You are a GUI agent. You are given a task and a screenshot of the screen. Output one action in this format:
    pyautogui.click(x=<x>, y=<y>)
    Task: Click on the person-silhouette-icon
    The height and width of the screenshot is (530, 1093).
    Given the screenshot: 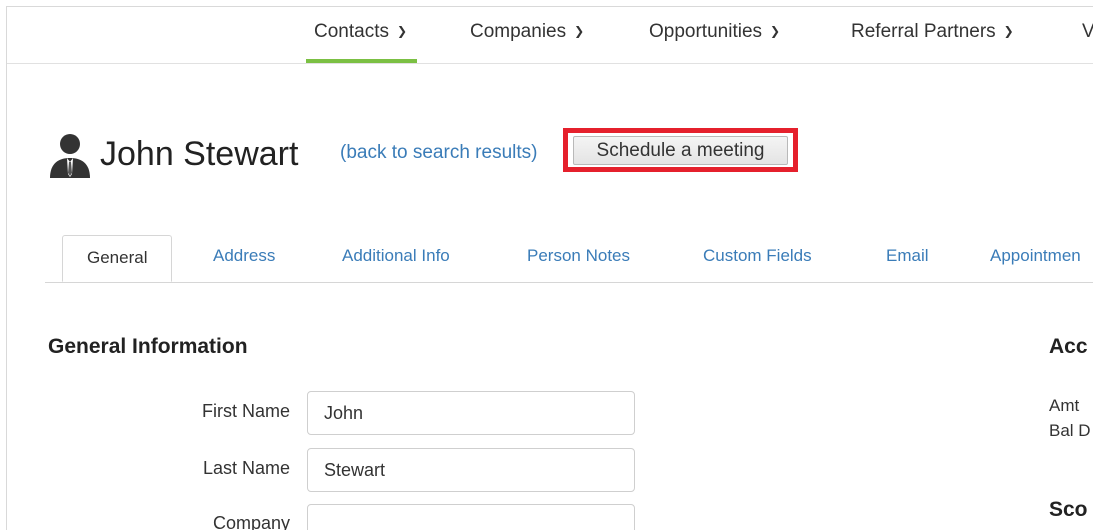 What is the action you would take?
    pyautogui.click(x=70, y=156)
    